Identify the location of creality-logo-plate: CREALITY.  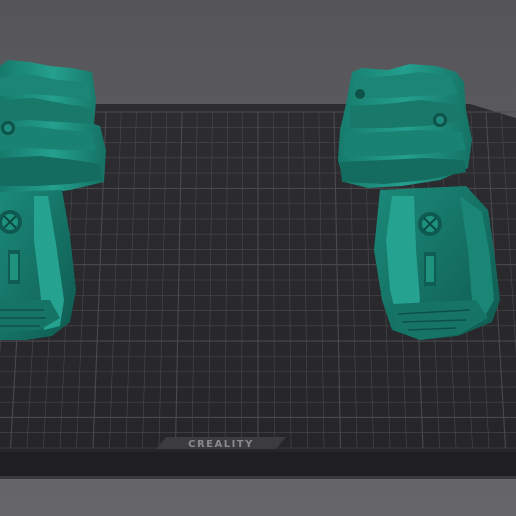
(221, 443).